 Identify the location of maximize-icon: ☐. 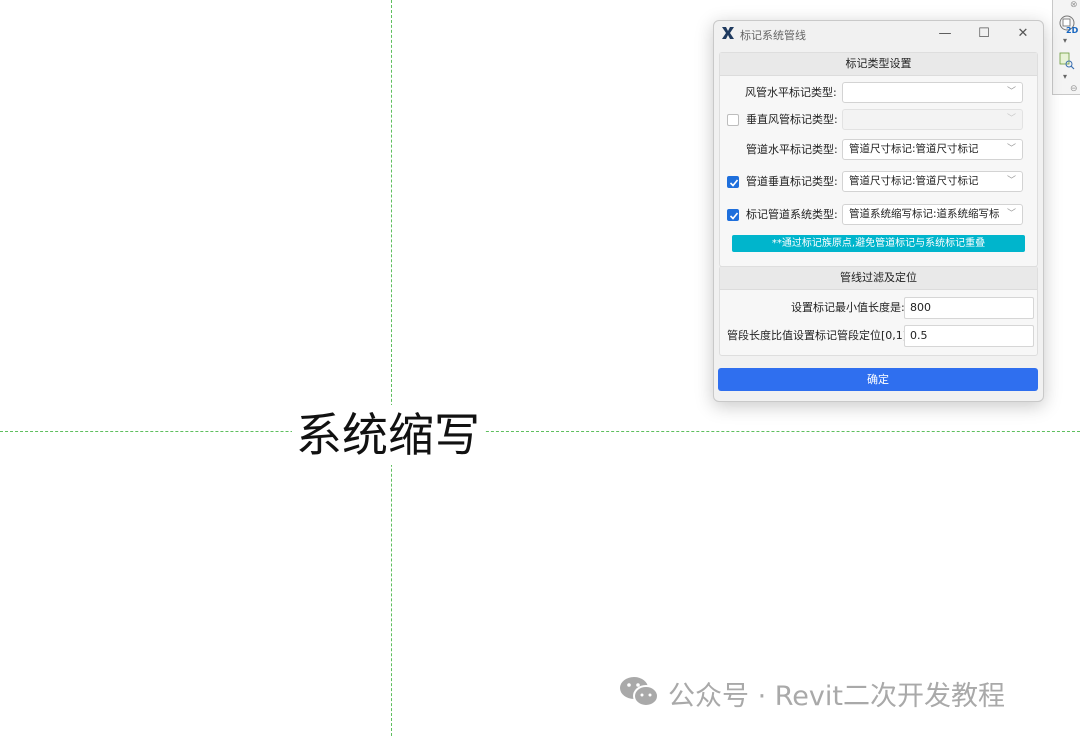
(984, 33).